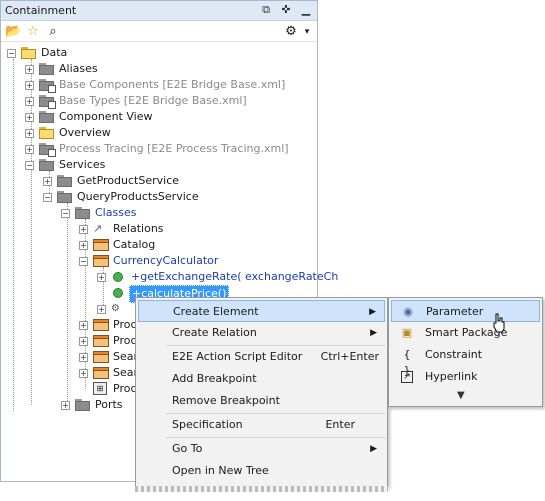  I want to click on tree-item-label: Overview, so click(85, 132).